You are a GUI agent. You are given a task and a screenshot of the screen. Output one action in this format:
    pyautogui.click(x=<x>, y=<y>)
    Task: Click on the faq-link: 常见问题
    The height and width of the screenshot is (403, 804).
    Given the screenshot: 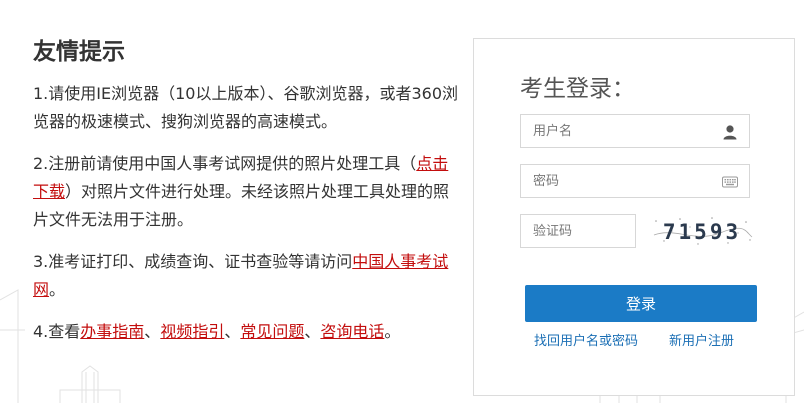 What is the action you would take?
    pyautogui.click(x=272, y=331)
    